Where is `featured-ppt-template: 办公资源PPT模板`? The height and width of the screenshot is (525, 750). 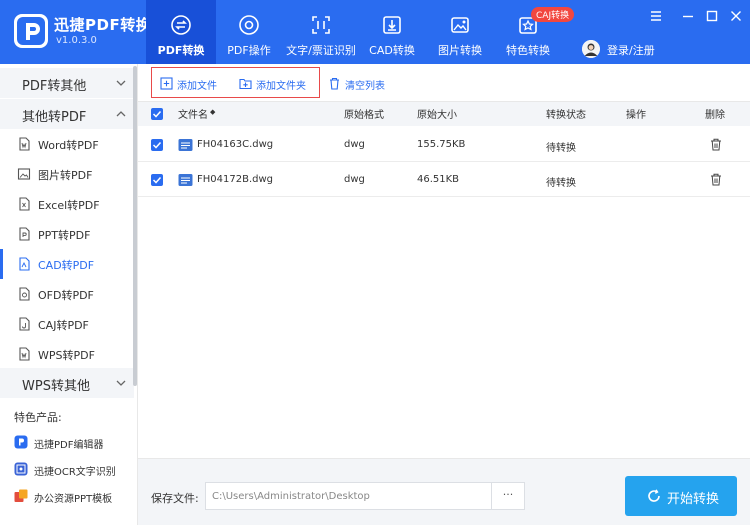
featured-ppt-template: 办公资源PPT模板 is located at coordinates (67, 497).